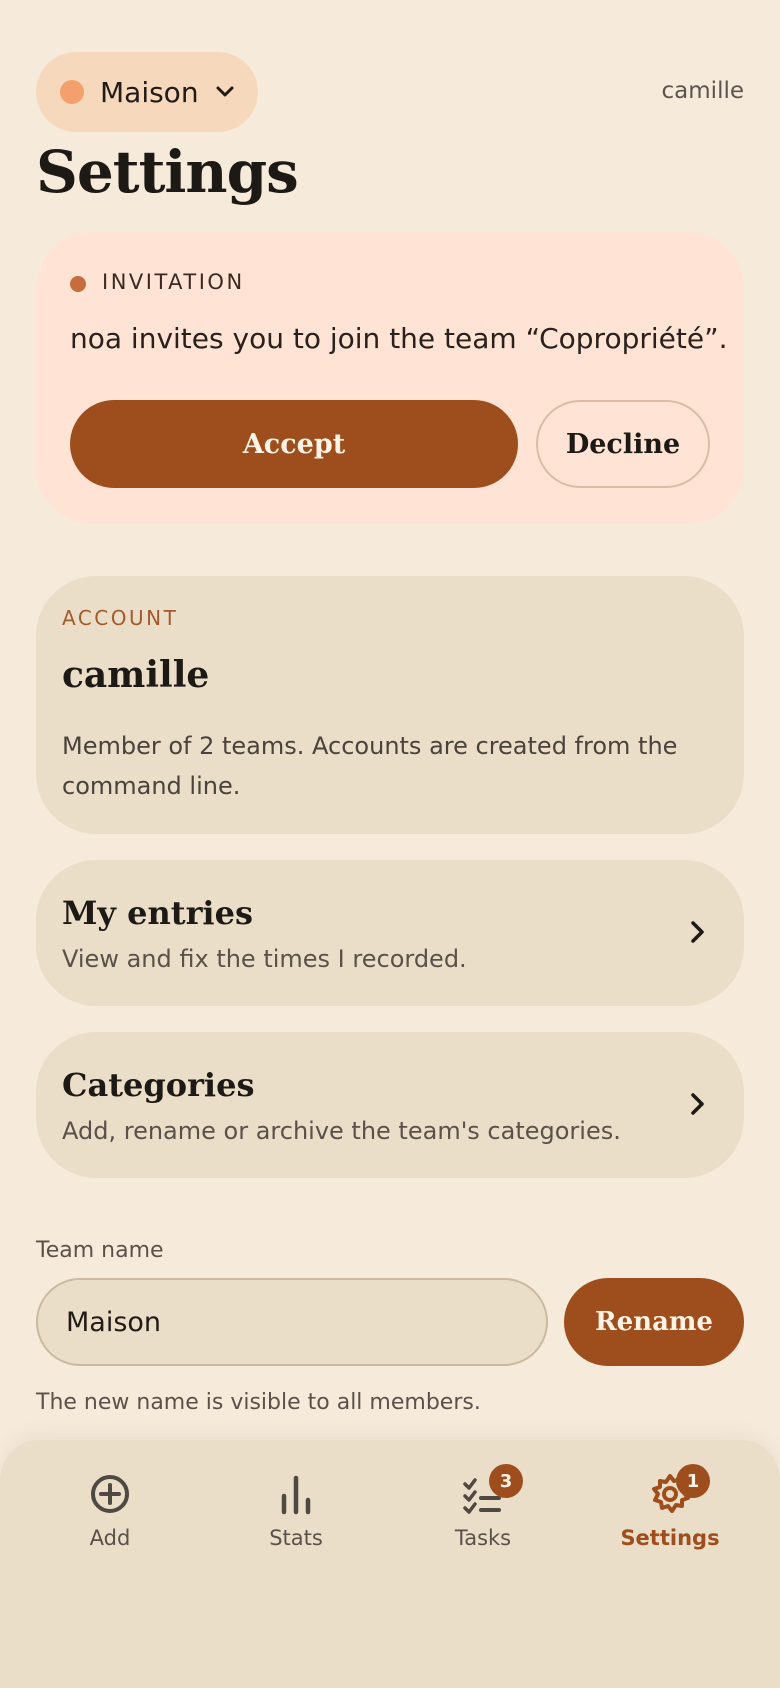 The height and width of the screenshot is (1688, 780). Describe the element at coordinates (483, 1514) in the screenshot. I see `nav-tasks: 3 Tasks` at that location.